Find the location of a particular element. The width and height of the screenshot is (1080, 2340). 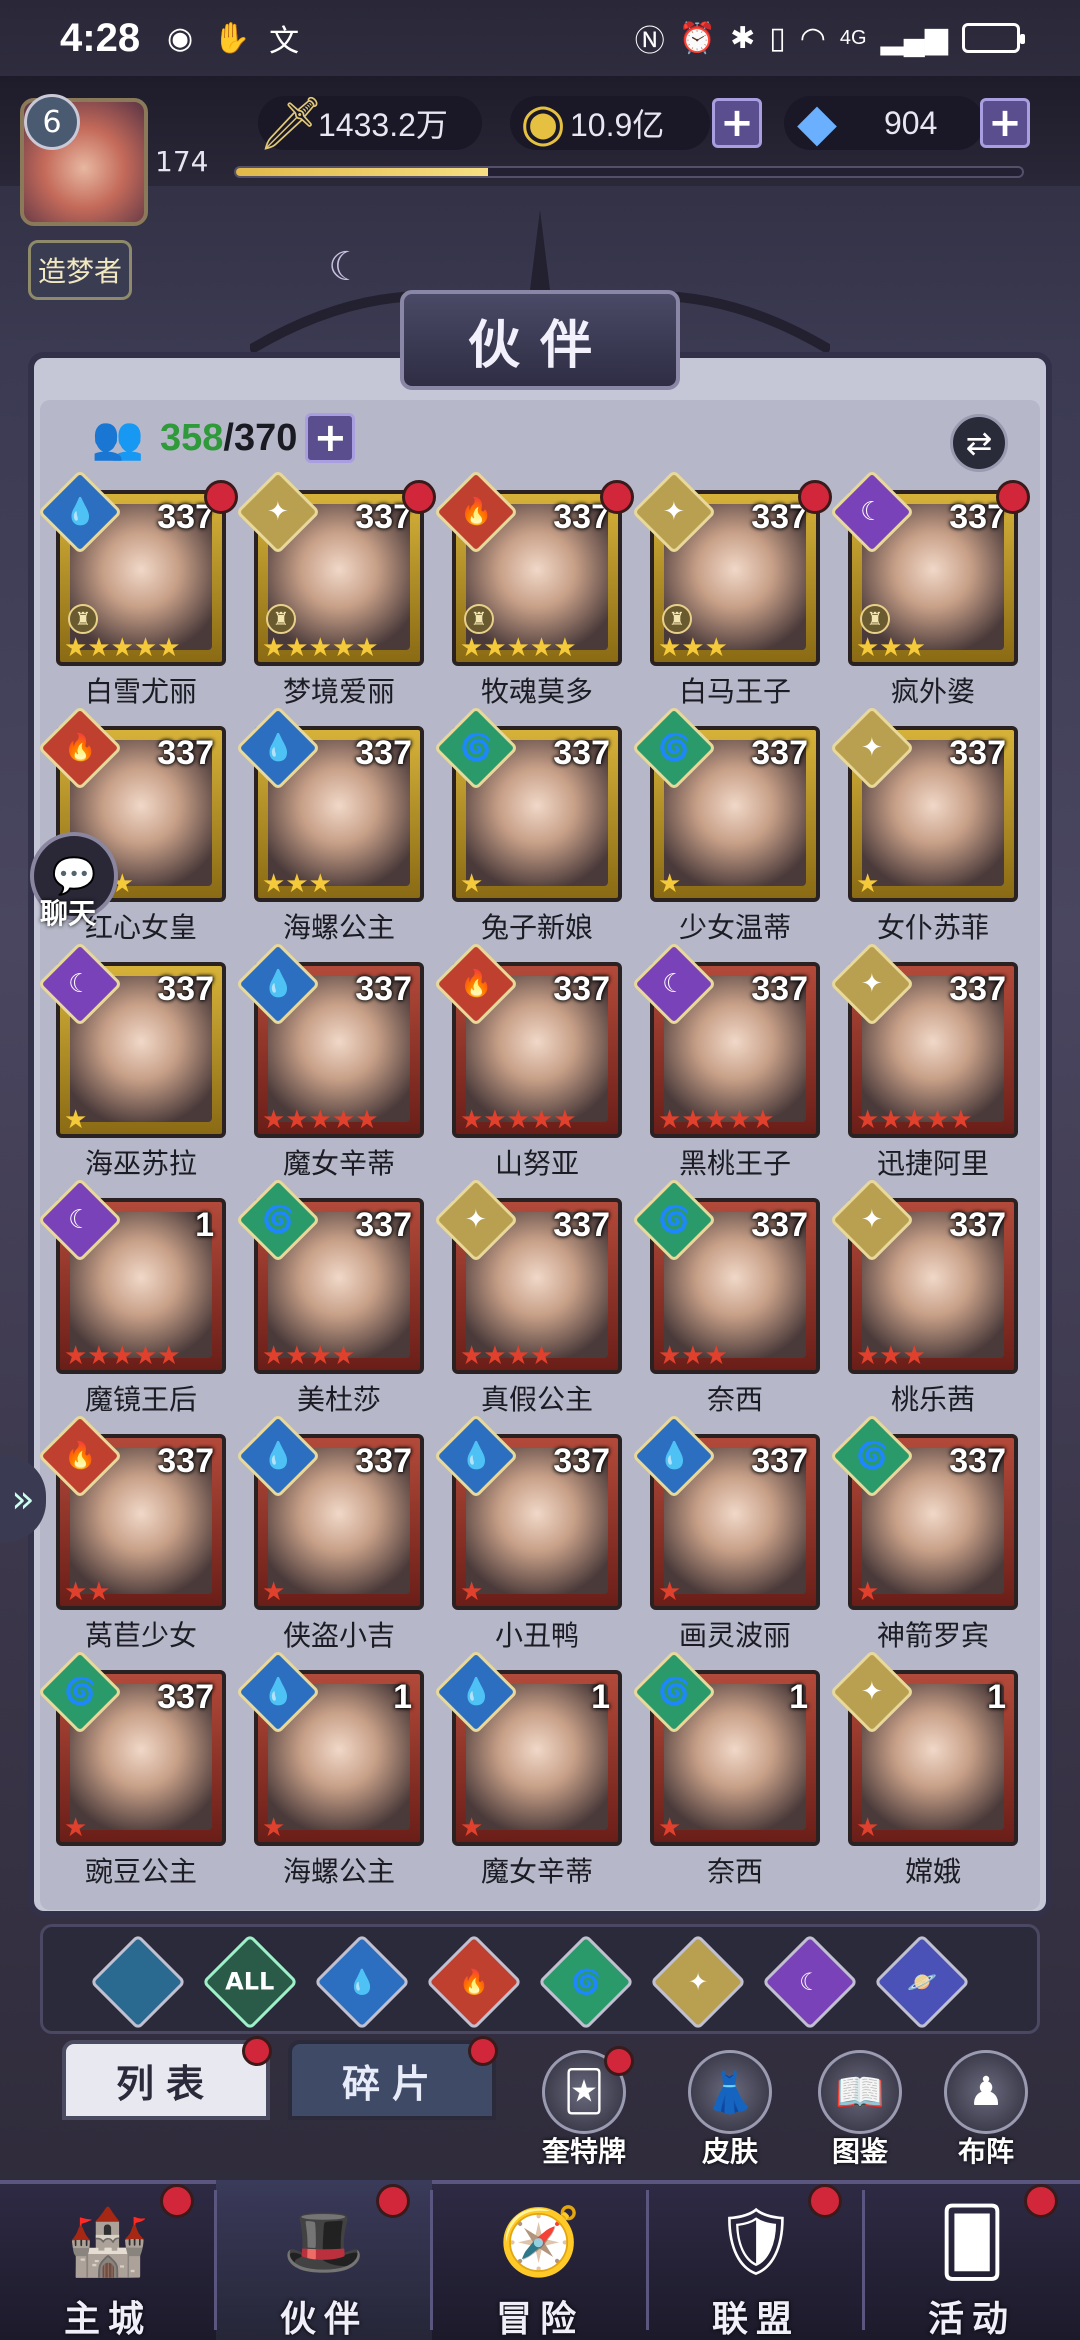

filter-cosmic-label: 🪐 is located at coordinates (922, 1981).